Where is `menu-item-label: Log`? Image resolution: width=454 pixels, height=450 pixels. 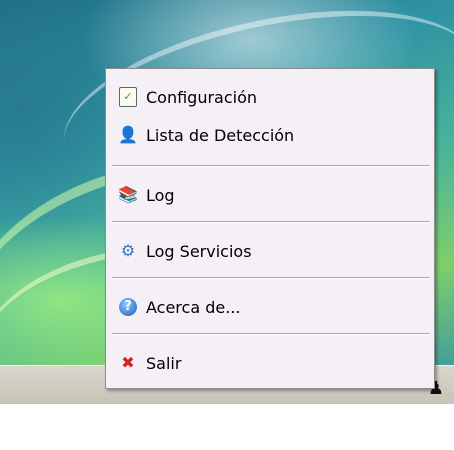
menu-item-label: Log is located at coordinates (160, 195).